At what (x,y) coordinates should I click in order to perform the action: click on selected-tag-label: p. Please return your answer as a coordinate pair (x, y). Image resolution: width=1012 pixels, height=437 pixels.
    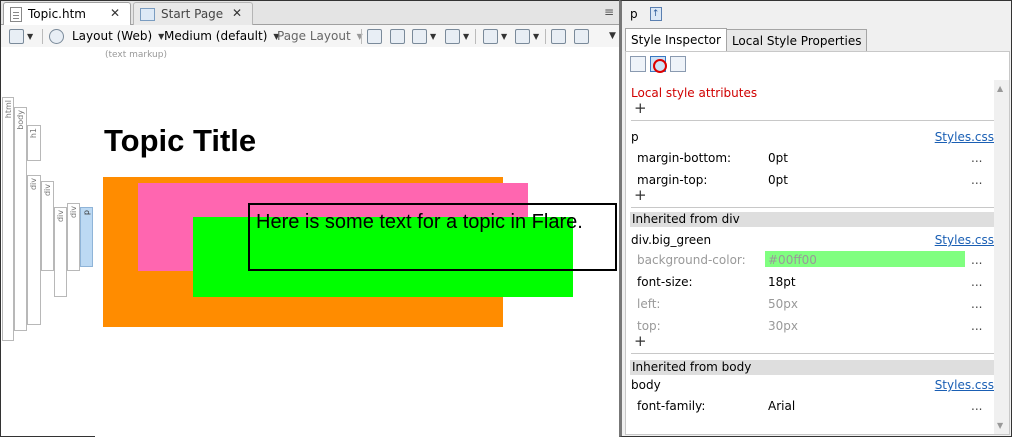
    Looking at the image, I should click on (634, 14).